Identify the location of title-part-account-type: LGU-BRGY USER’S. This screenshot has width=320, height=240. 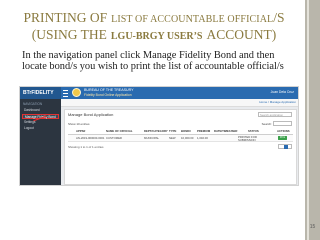
(156, 36).